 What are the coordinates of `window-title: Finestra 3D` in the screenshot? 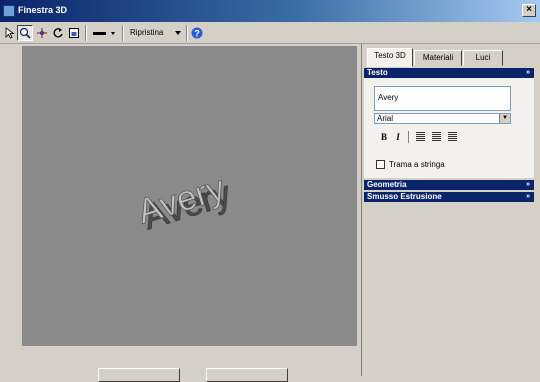 It's located at (43, 10).